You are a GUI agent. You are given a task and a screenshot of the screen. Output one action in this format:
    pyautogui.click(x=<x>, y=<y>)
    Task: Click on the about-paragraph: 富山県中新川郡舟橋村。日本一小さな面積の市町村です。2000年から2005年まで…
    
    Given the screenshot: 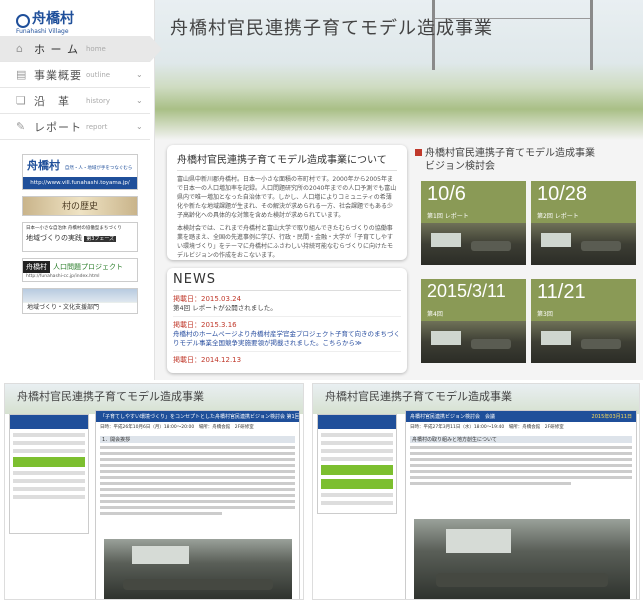 What is the action you would take?
    pyautogui.click(x=287, y=197)
    